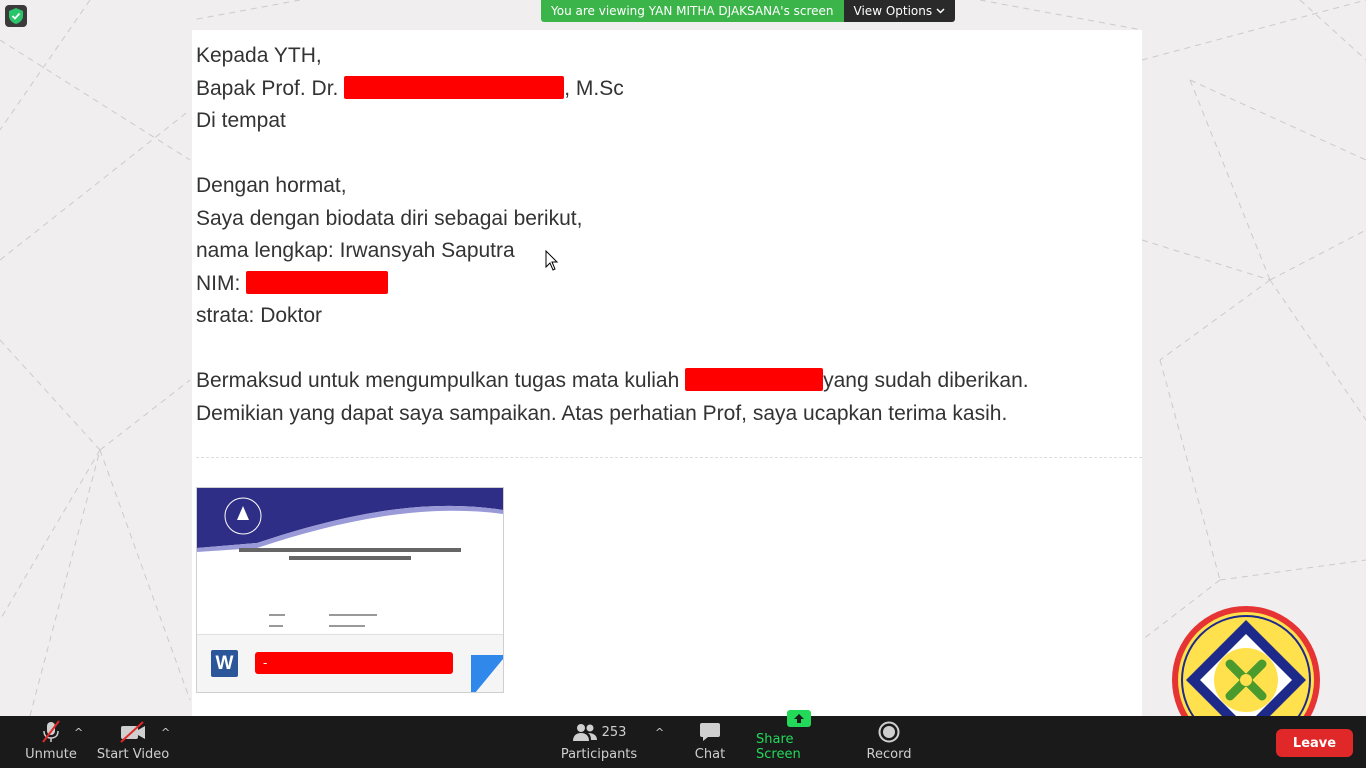 This screenshot has height=768, width=1366. I want to click on start-video-button: Start Video, so click(133, 742).